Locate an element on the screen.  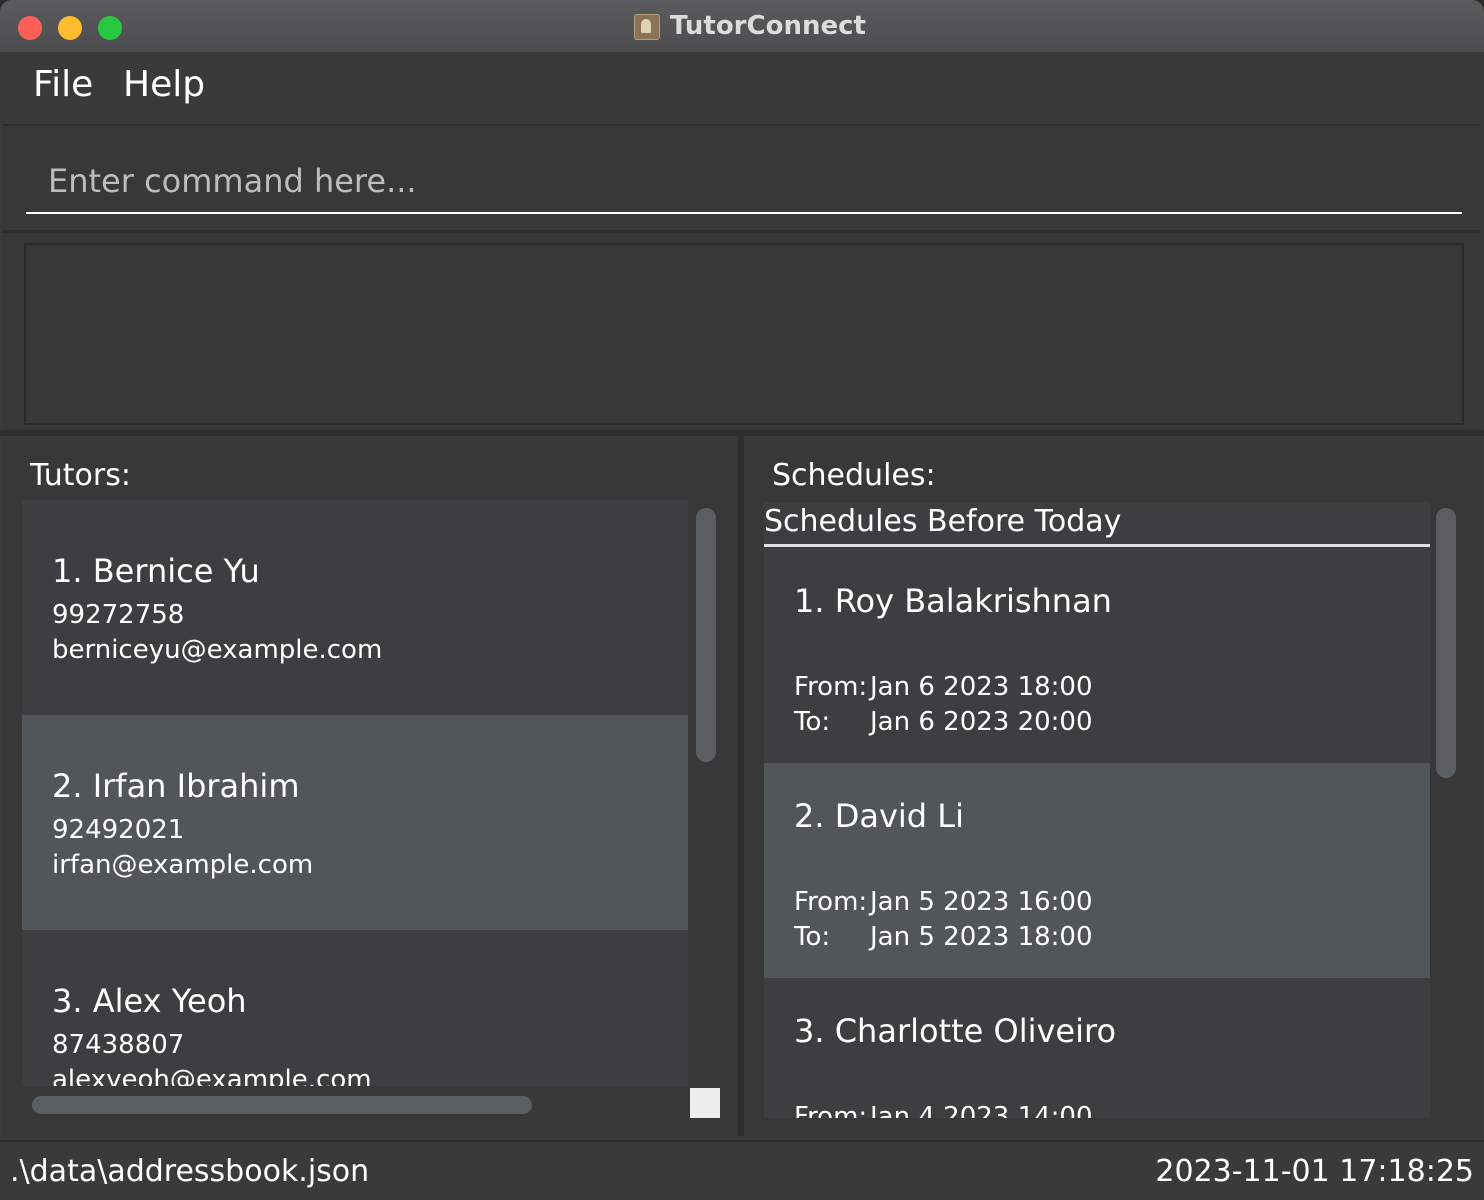
schedule-to: To: Jan 5 2023 18:00 is located at coordinates (943, 937).